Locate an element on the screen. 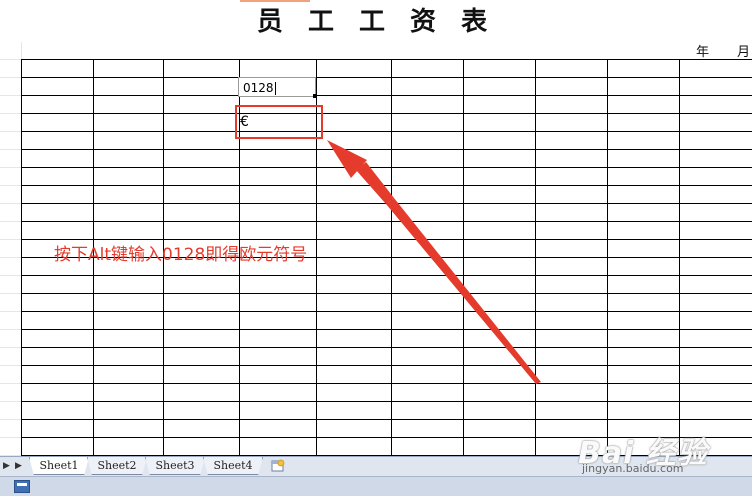  tab-sheet4: Sheet4 is located at coordinates (233, 466).